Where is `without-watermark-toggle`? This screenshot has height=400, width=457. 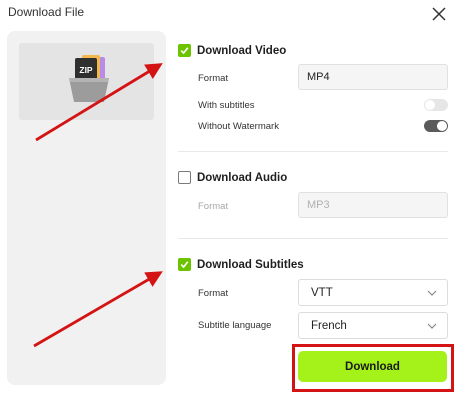
without-watermark-toggle is located at coordinates (436, 126).